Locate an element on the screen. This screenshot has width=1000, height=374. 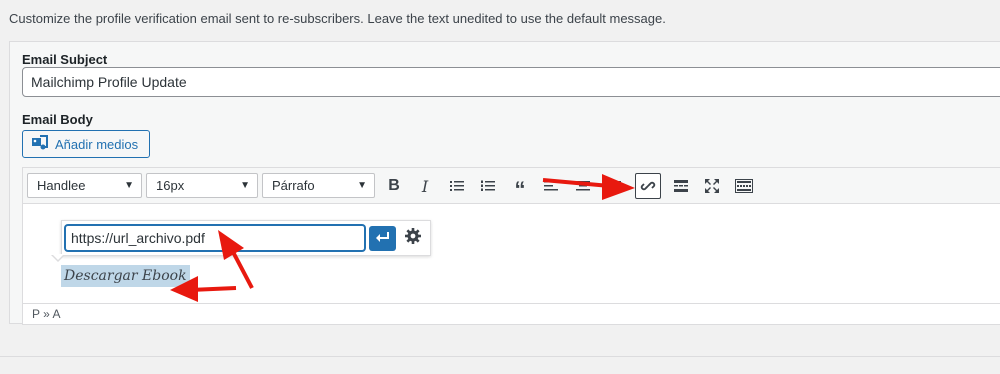
link-url-input: https://url_archivo.pdf is located at coordinates (215, 238).